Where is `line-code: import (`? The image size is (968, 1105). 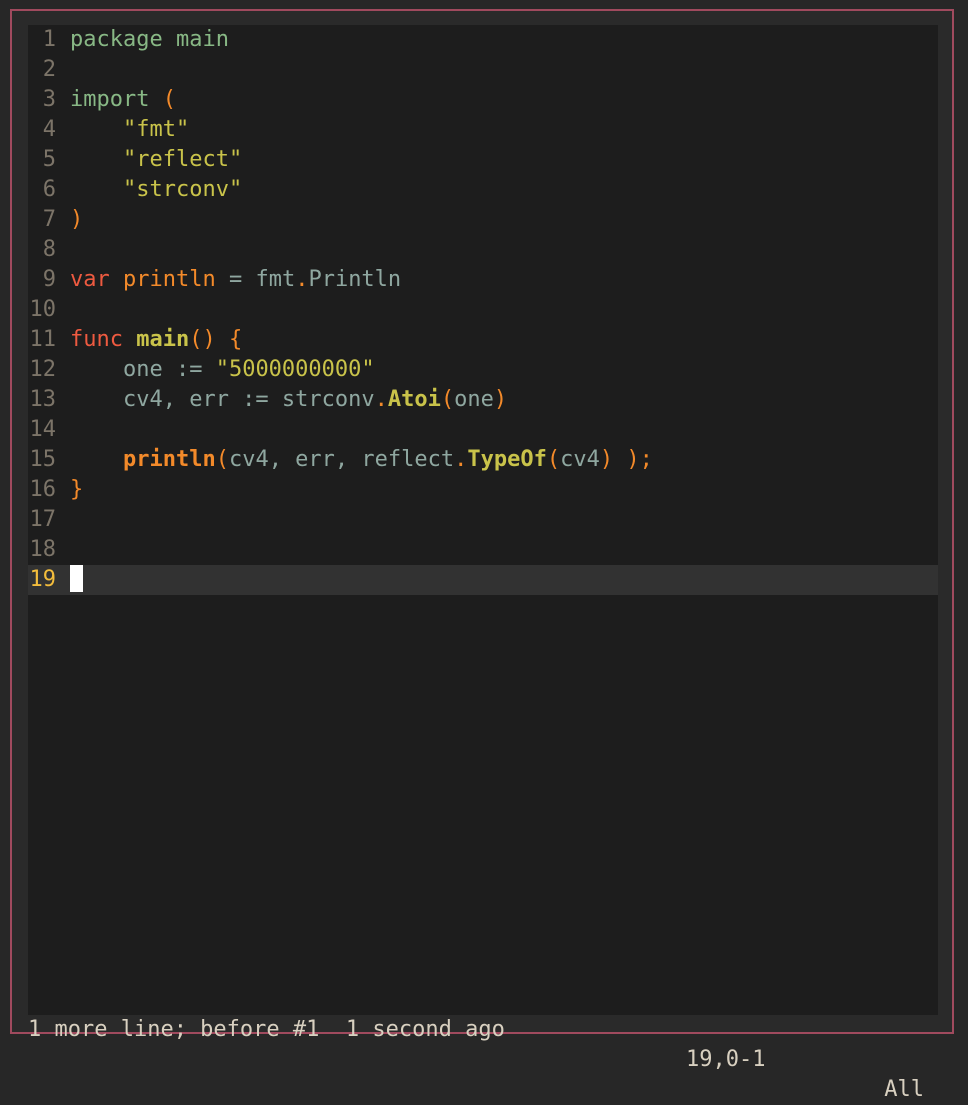 line-code: import ( is located at coordinates (123, 100).